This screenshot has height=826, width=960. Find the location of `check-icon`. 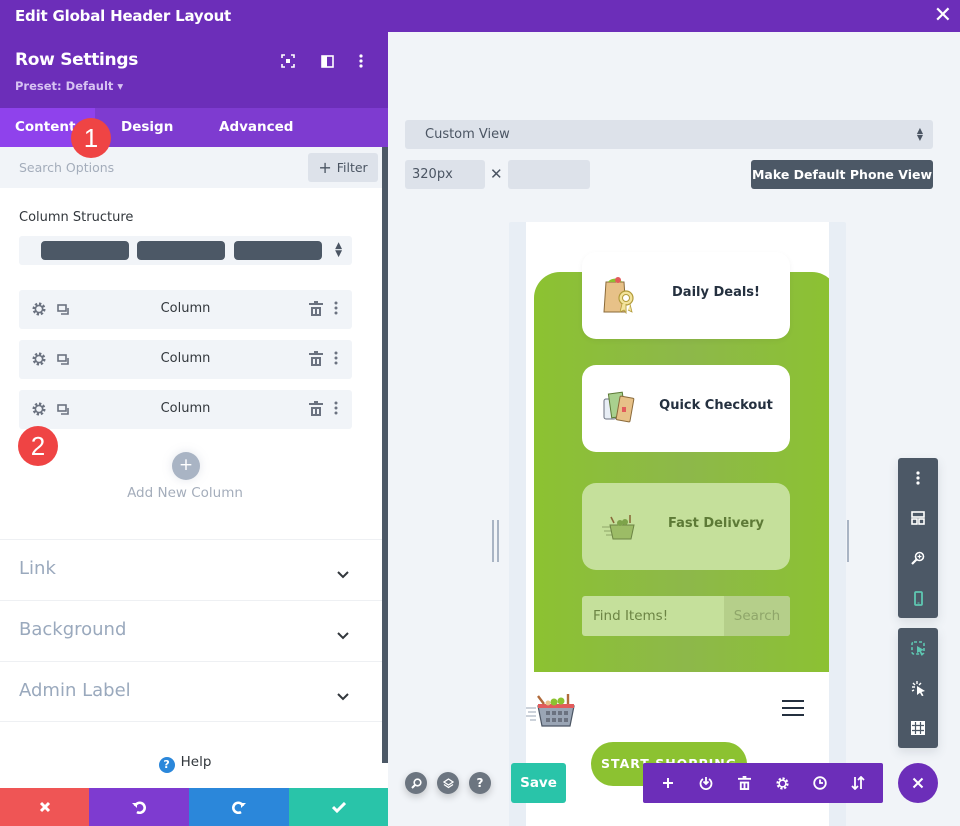

check-icon is located at coordinates (338, 807).